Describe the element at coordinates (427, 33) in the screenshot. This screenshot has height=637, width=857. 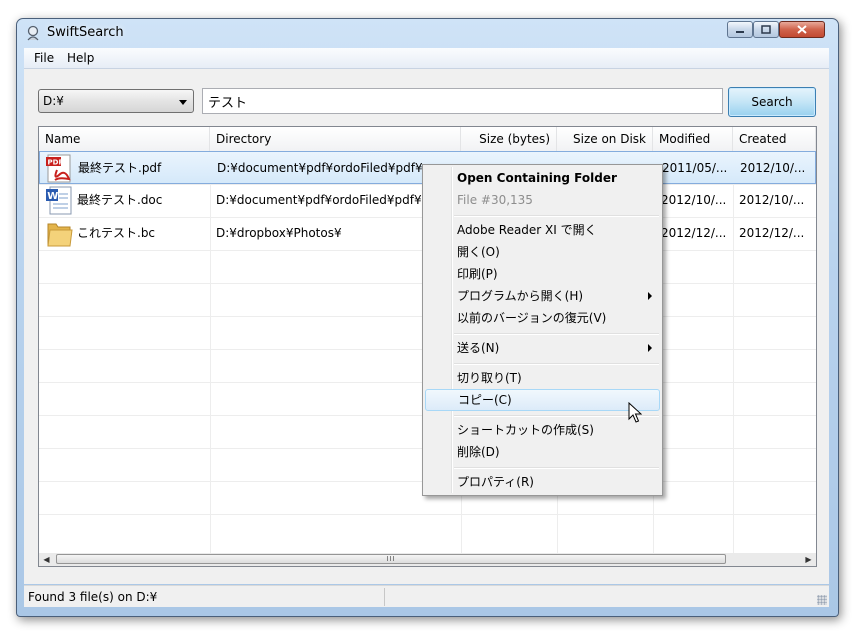
I see `title-bar: SwiftSearch` at that location.